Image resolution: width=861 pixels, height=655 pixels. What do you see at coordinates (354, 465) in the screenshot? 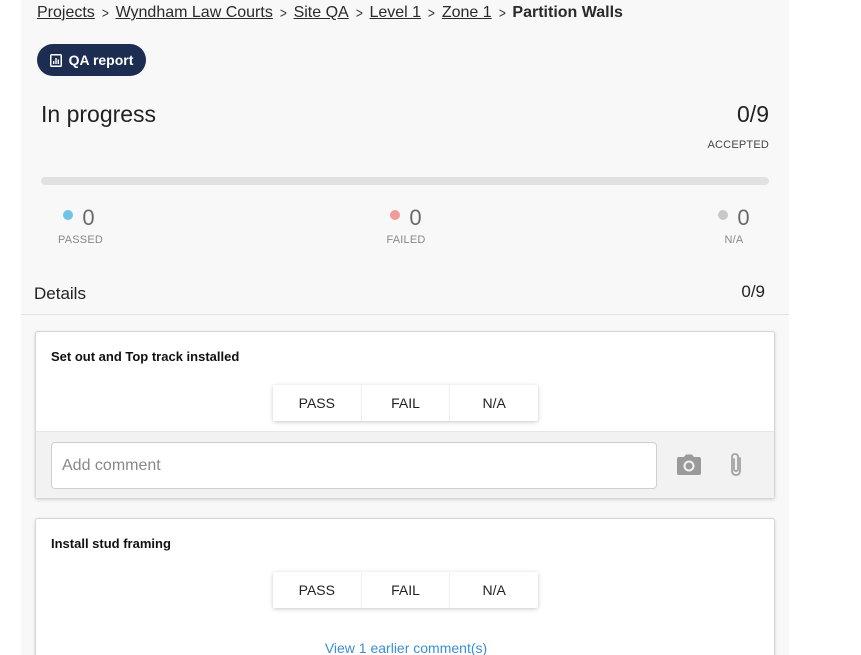
I see `comment-input` at bounding box center [354, 465].